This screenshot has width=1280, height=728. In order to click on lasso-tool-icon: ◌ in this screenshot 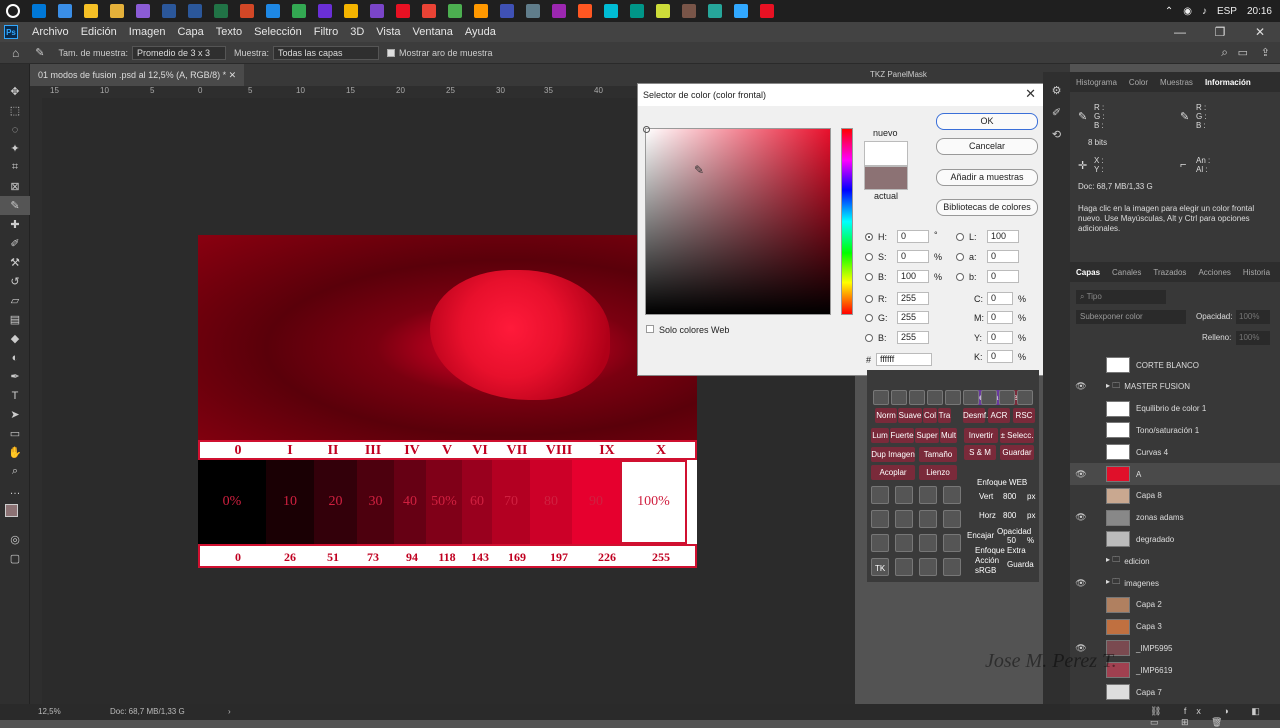, I will do `click(15, 129)`.